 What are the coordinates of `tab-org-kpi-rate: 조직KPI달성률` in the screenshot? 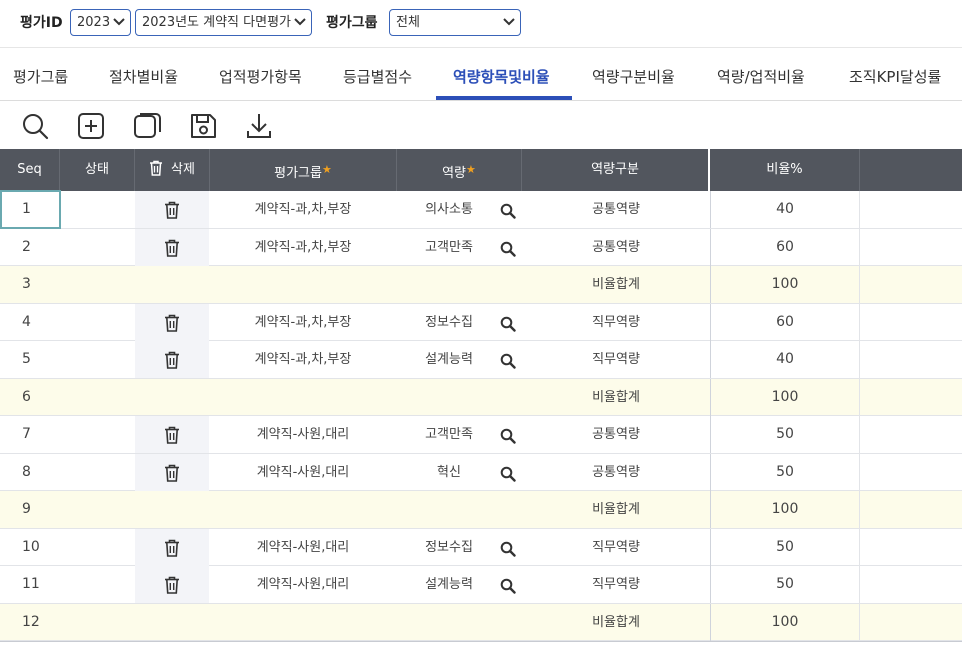 It's located at (895, 74).